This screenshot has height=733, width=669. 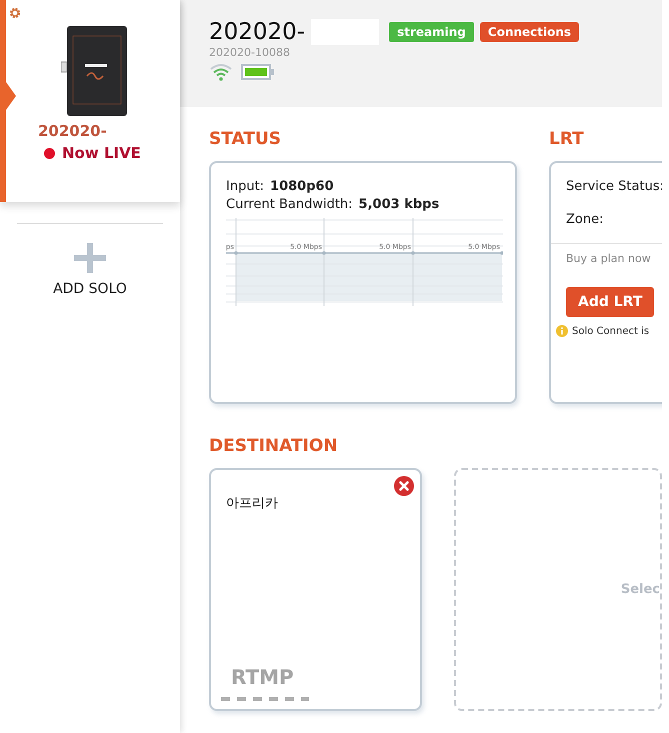 I want to click on info-text: Solo Connect is, so click(x=611, y=331).